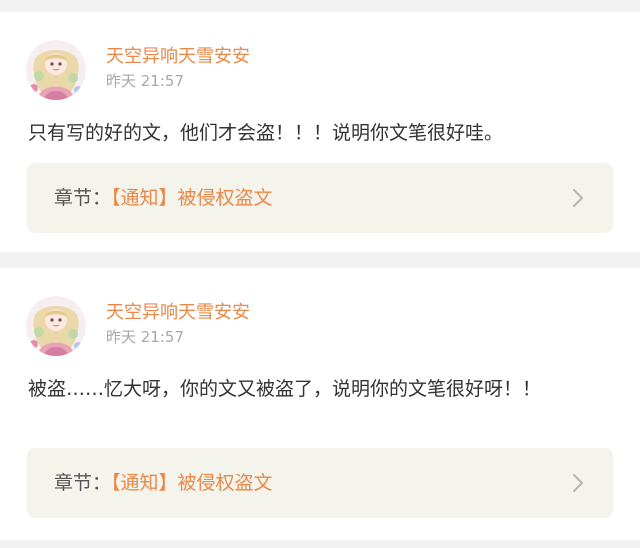 The image size is (640, 548). What do you see at coordinates (266, 133) in the screenshot?
I see `comment-text: 只有写的好的文，他们才会盗！！！说明你文笔很好哇。` at bounding box center [266, 133].